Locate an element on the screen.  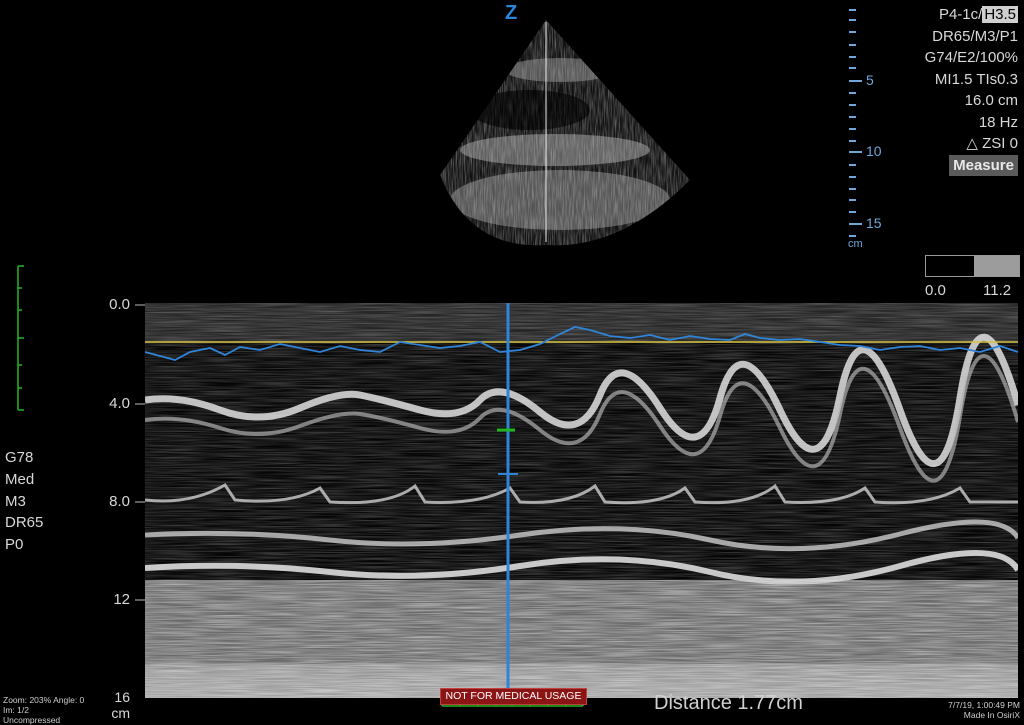
mmode-params: G78 Med M3 DR65 P0 is located at coordinates (24, 501).